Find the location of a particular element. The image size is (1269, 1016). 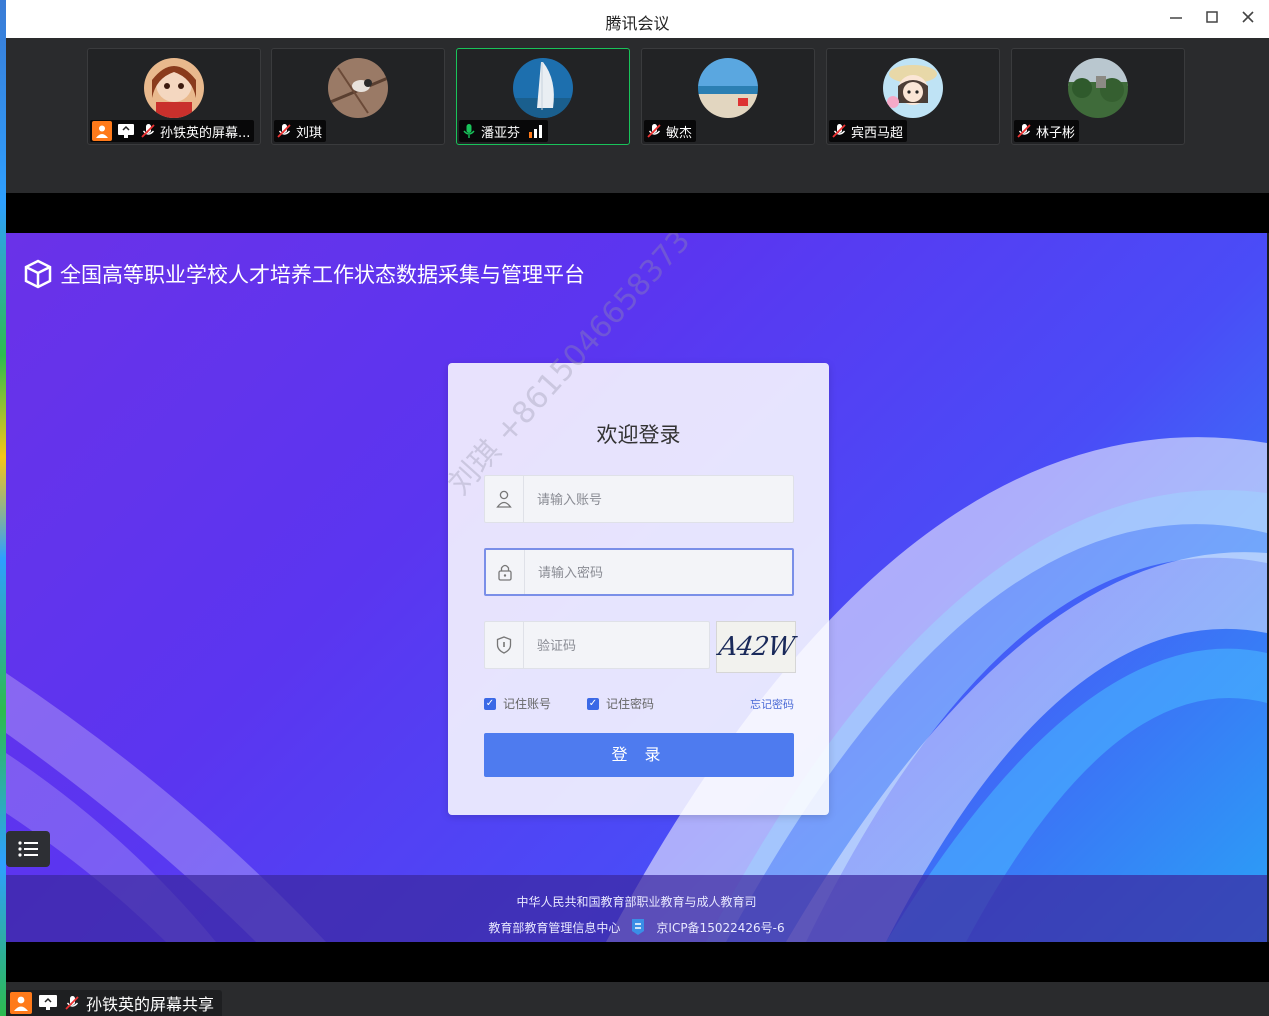

participant-strip: 孙铁英的屏幕... 刘琪 潘亚芬 敏杰 宾西马超 林子彬 is located at coordinates (637, 96).